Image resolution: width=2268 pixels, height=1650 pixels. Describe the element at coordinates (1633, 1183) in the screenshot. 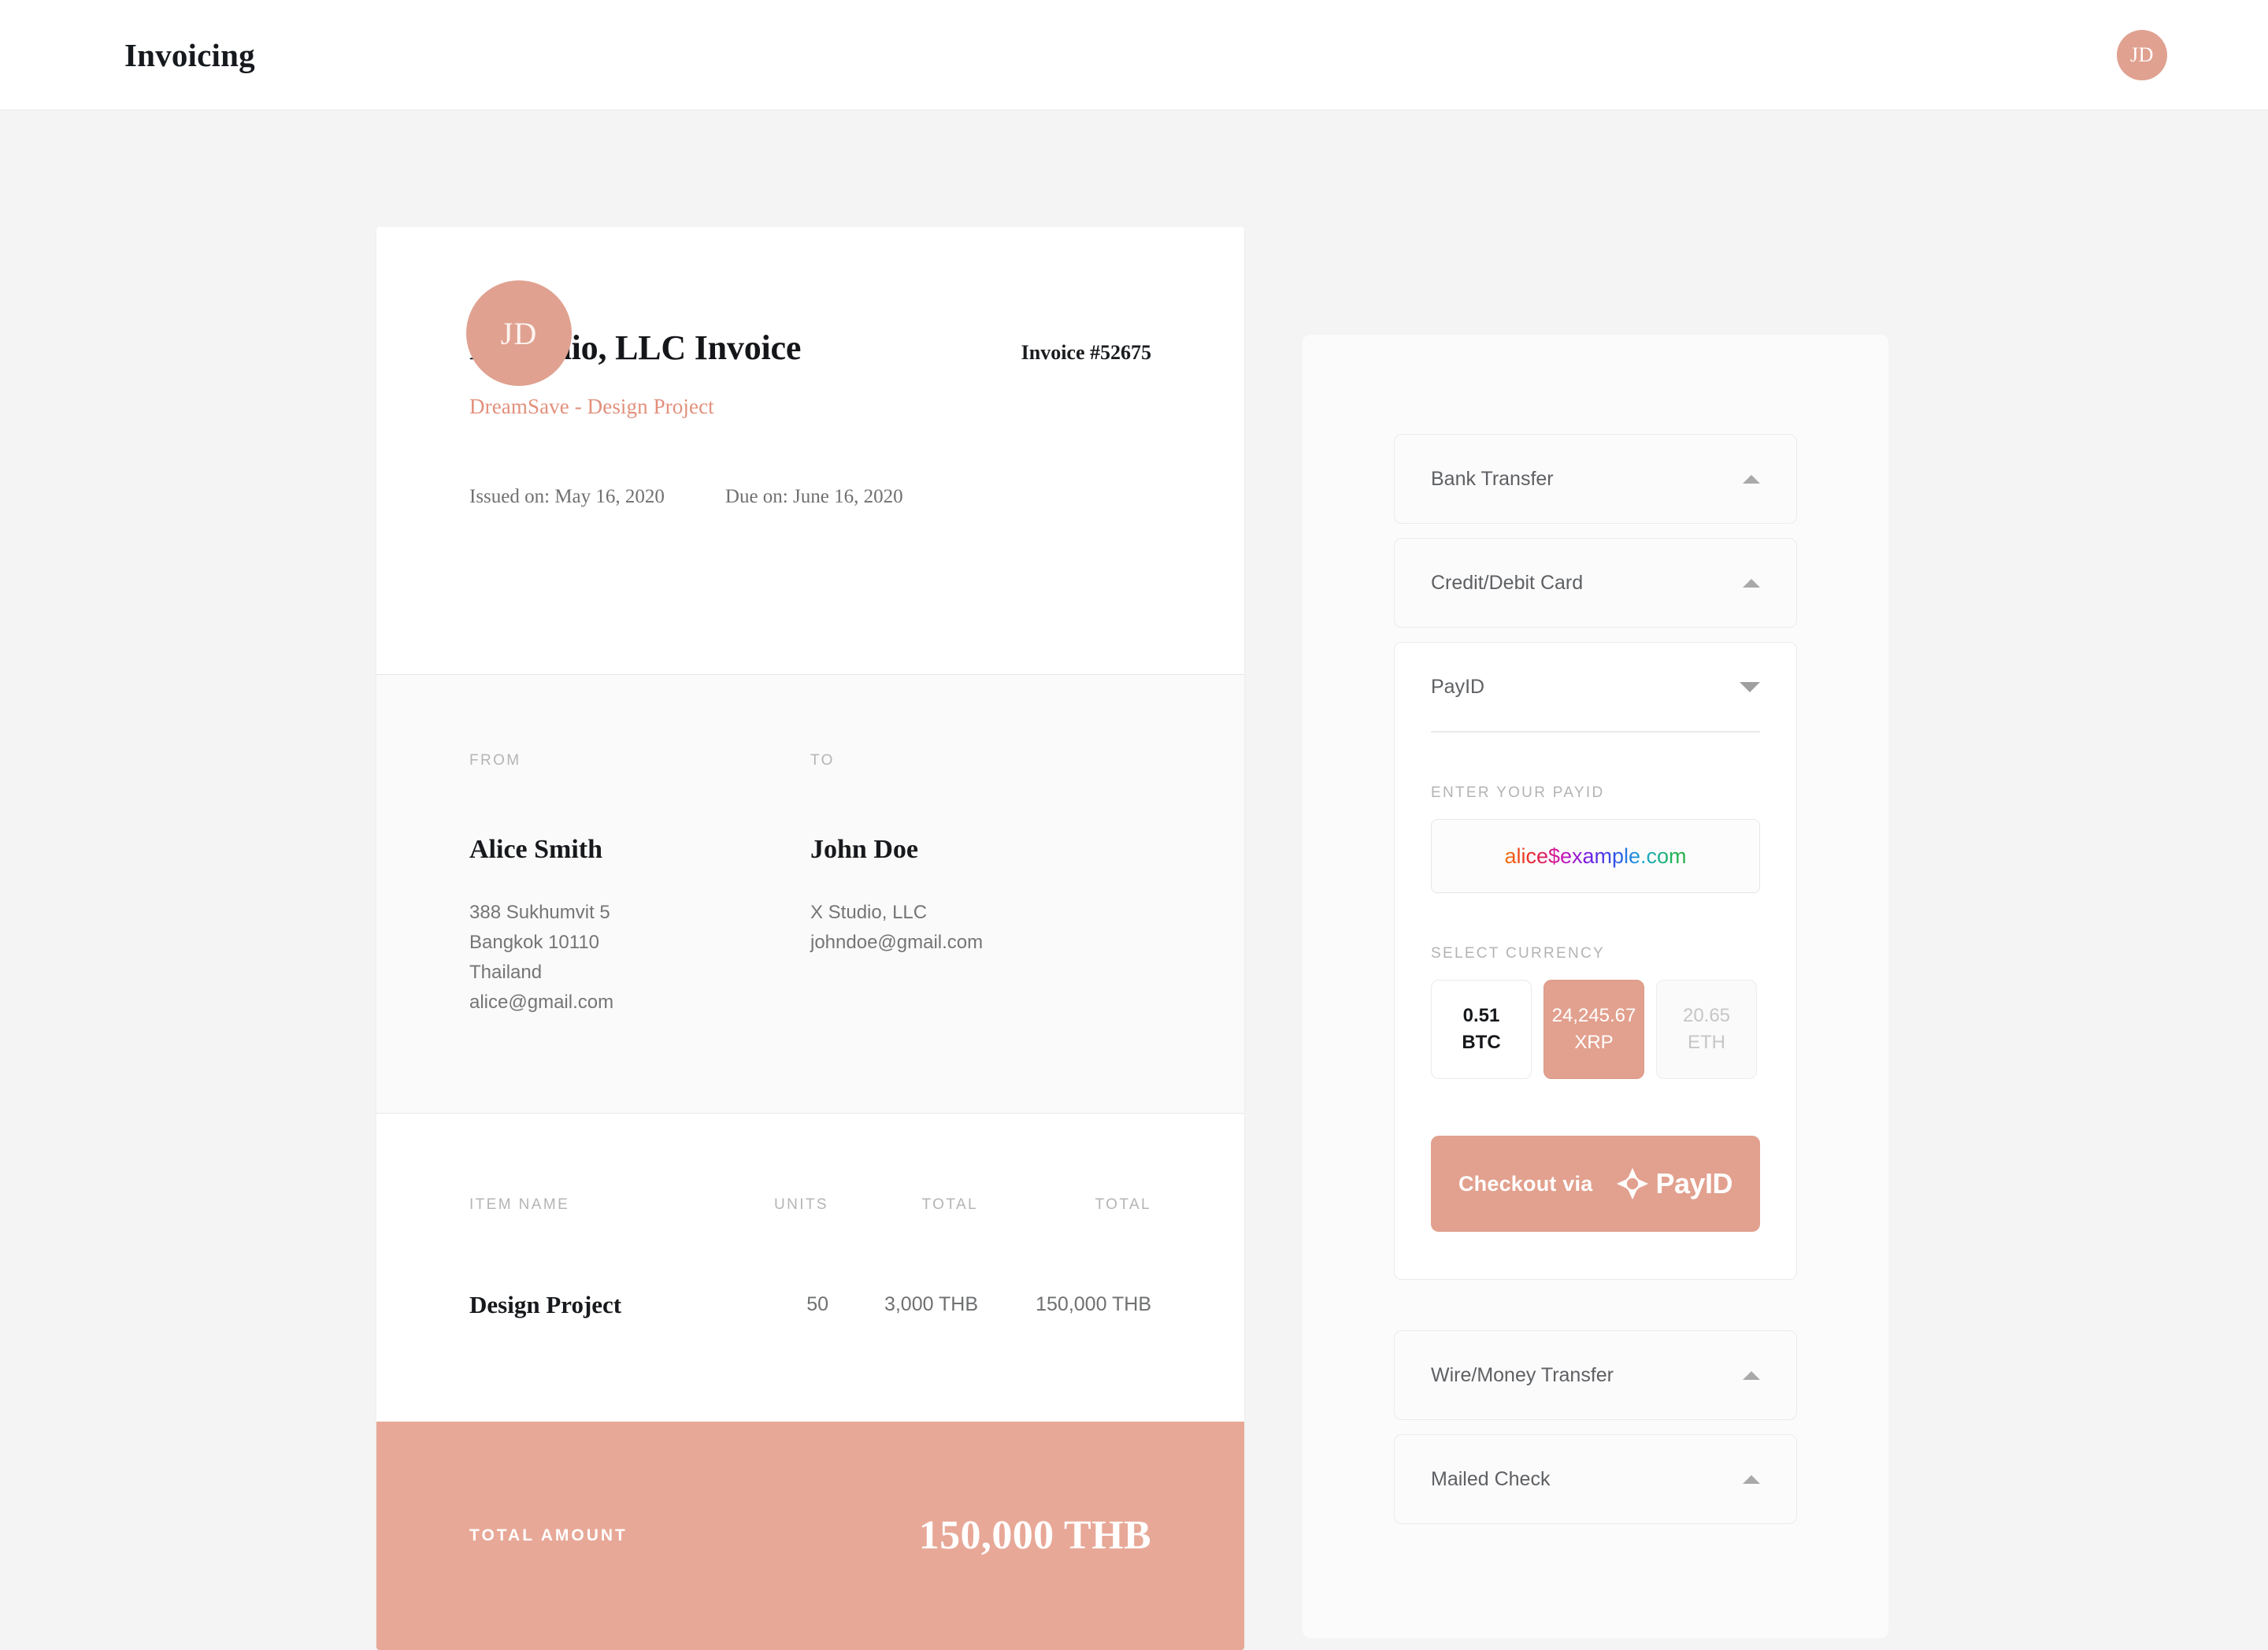

I see `payid-star-icon` at that location.